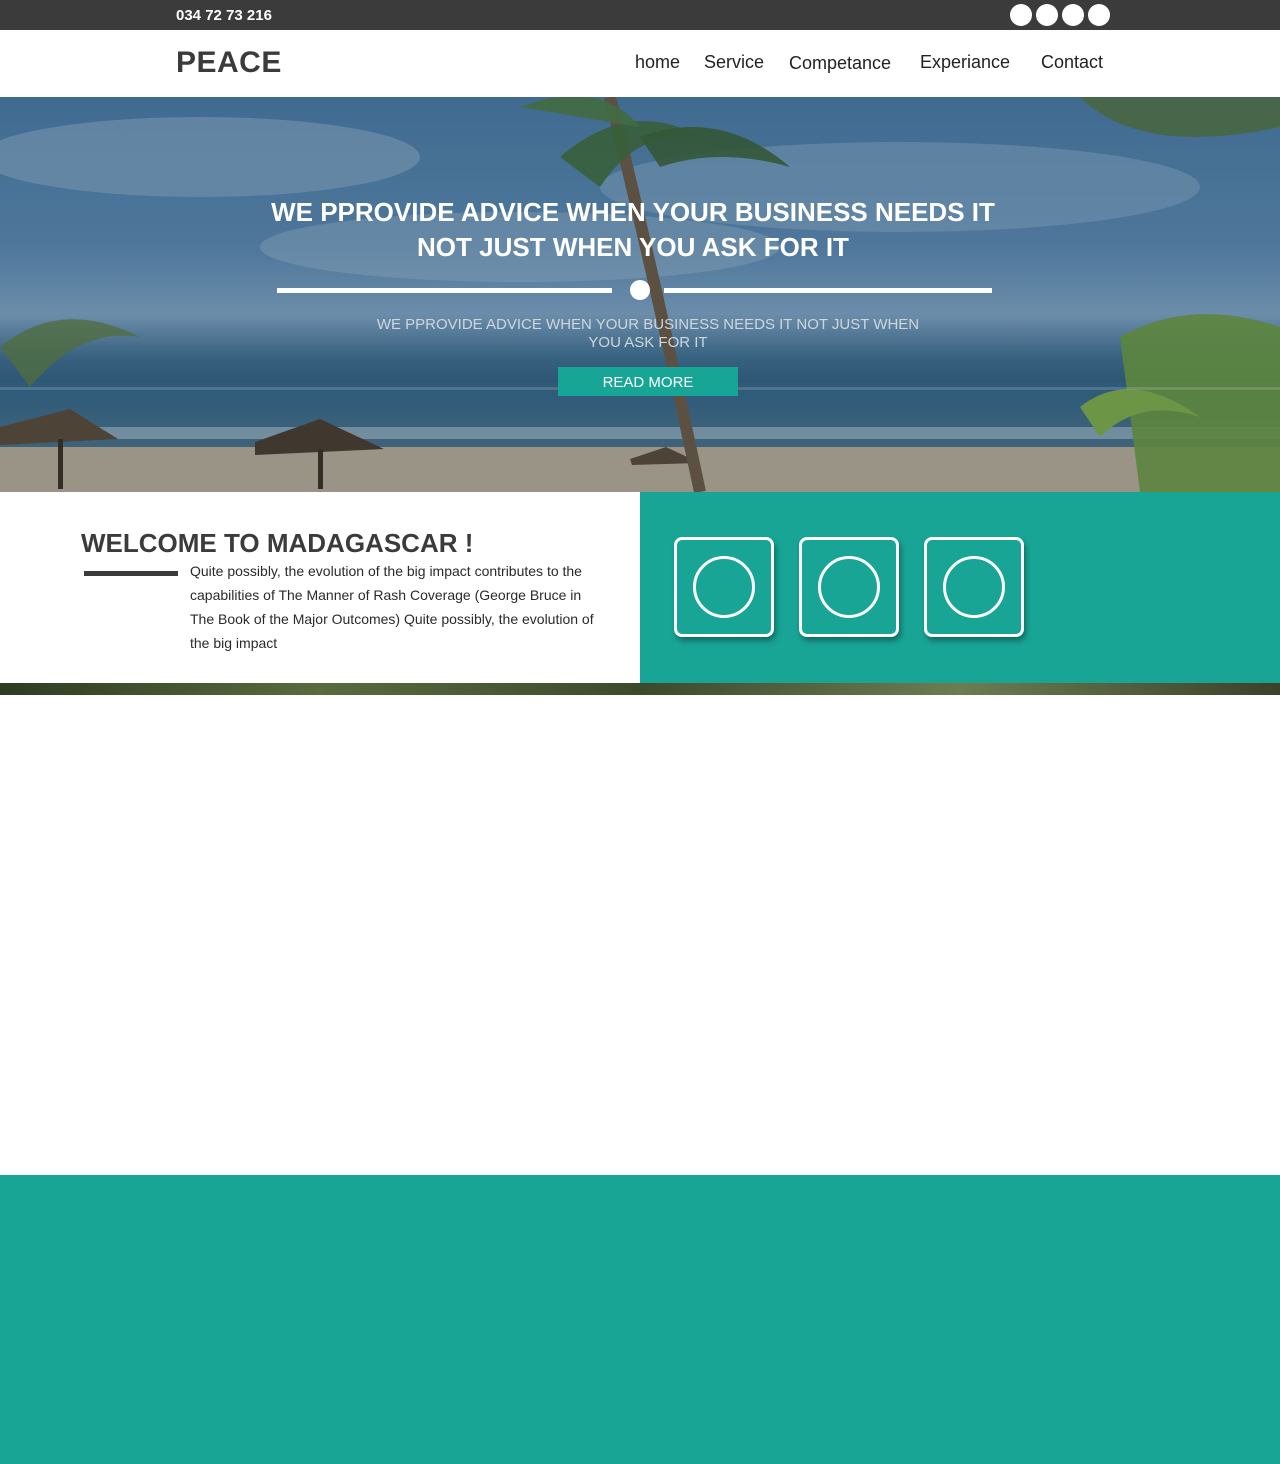 This screenshot has height=1464, width=1280. I want to click on site-logo: PEACE, so click(229, 63).